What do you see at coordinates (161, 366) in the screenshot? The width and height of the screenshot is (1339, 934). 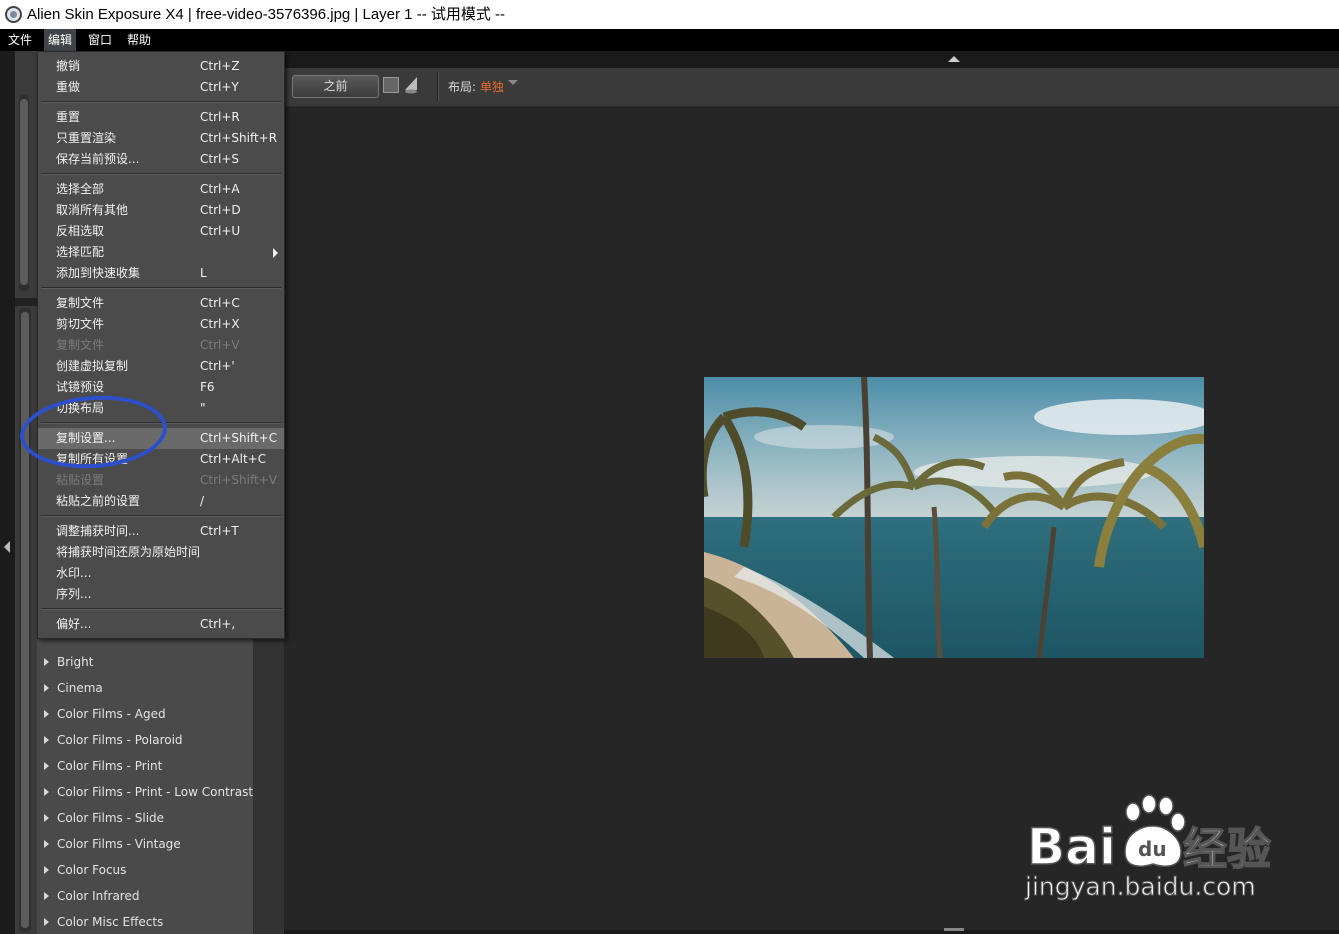 I see `menu-item-virtual-copy: 创建虚拟复制 Ctrl+'` at bounding box center [161, 366].